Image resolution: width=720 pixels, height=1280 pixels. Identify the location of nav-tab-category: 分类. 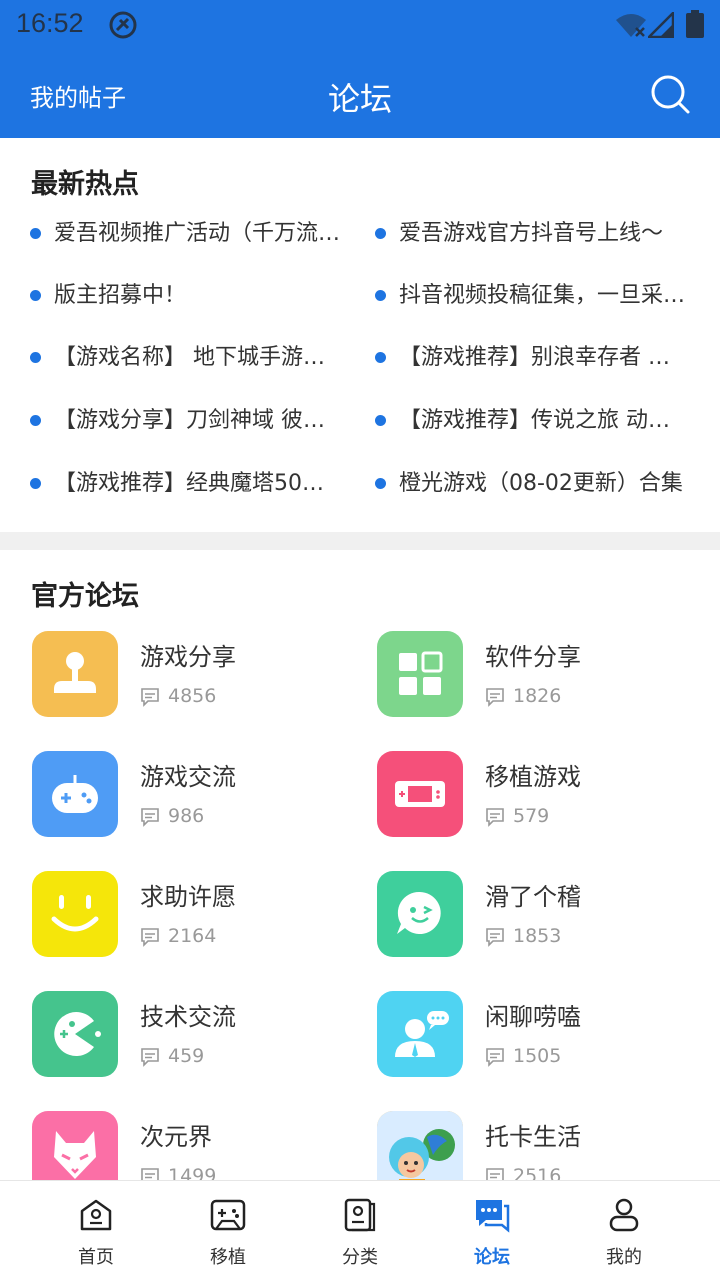
(360, 1230).